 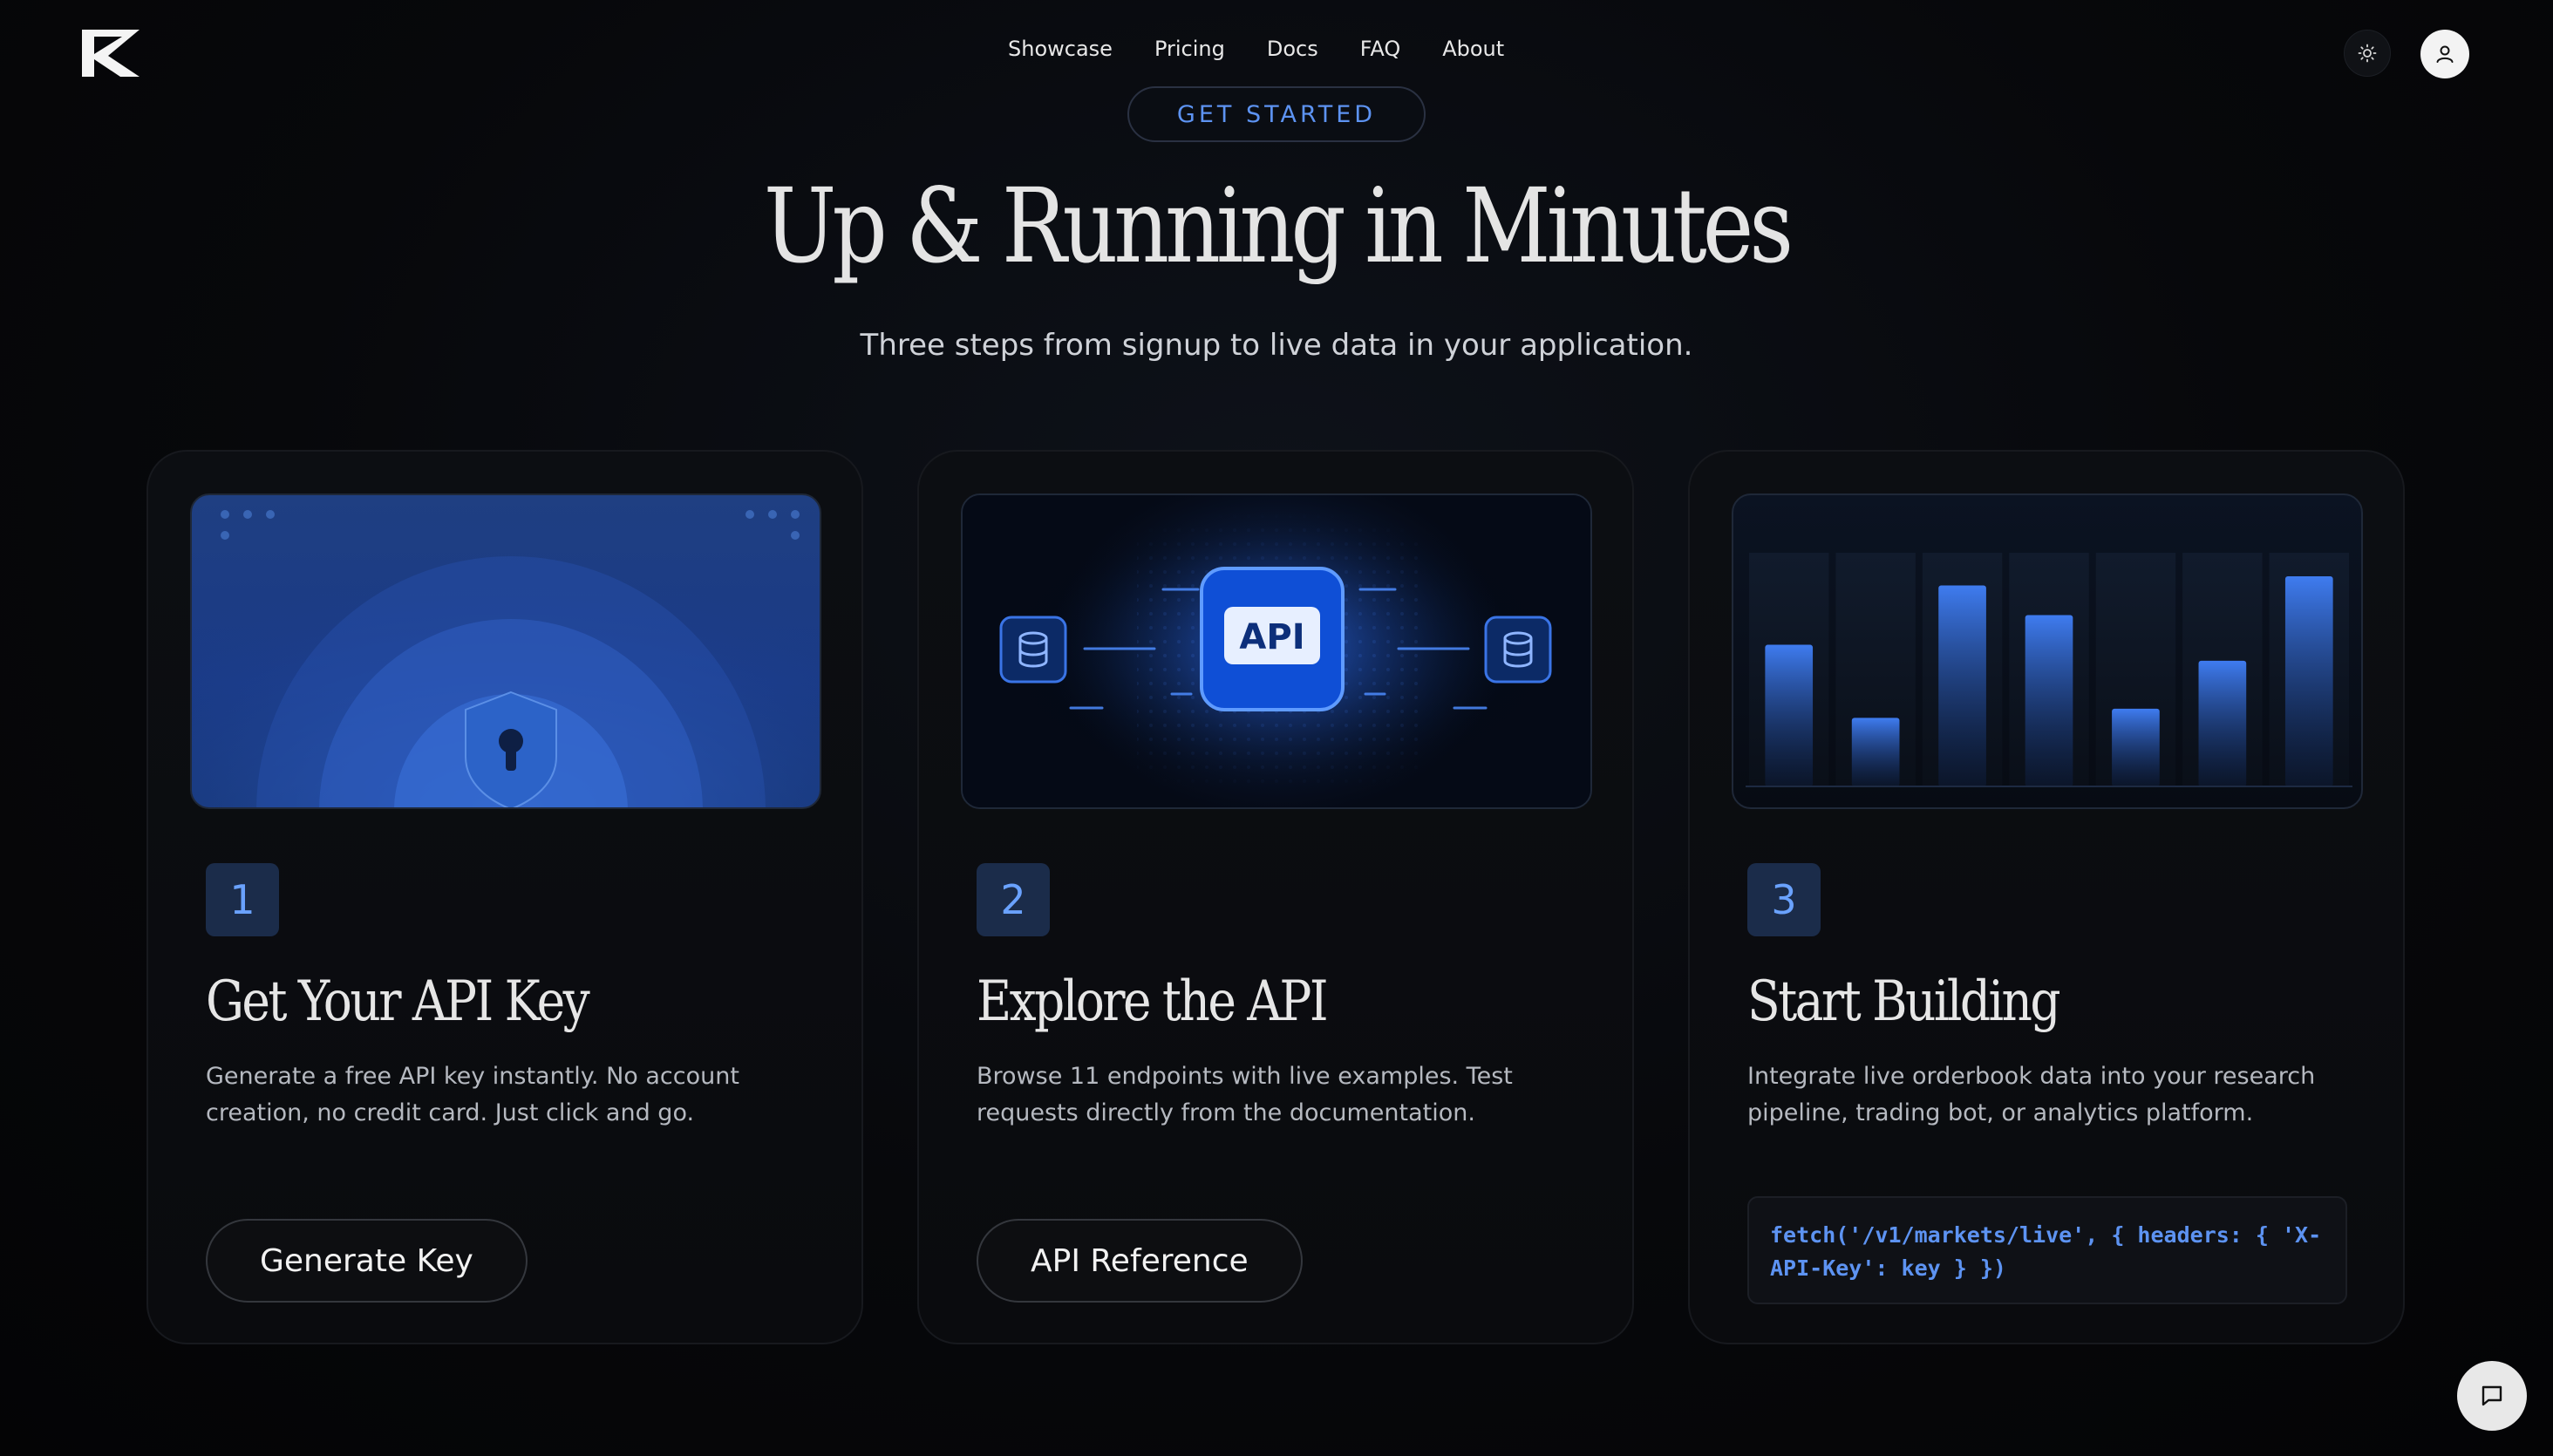 What do you see at coordinates (1060, 49) in the screenshot?
I see `nav-showcase: Showcase` at bounding box center [1060, 49].